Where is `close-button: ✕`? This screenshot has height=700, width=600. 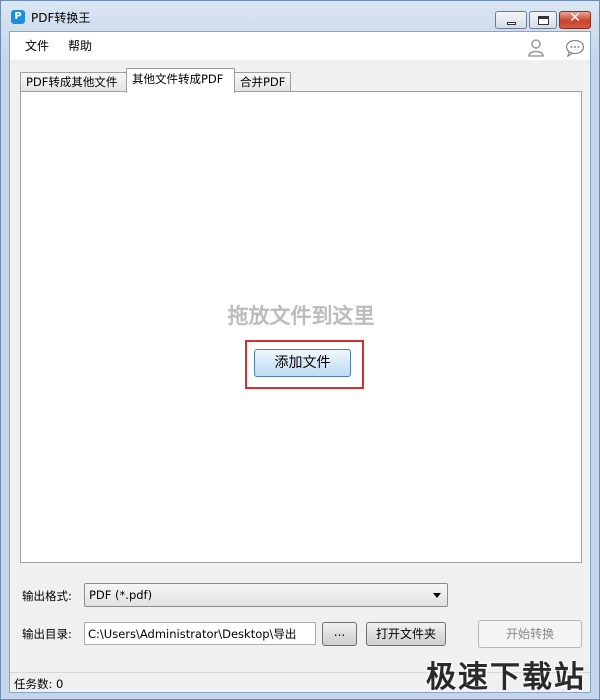
close-button: ✕ is located at coordinates (575, 19).